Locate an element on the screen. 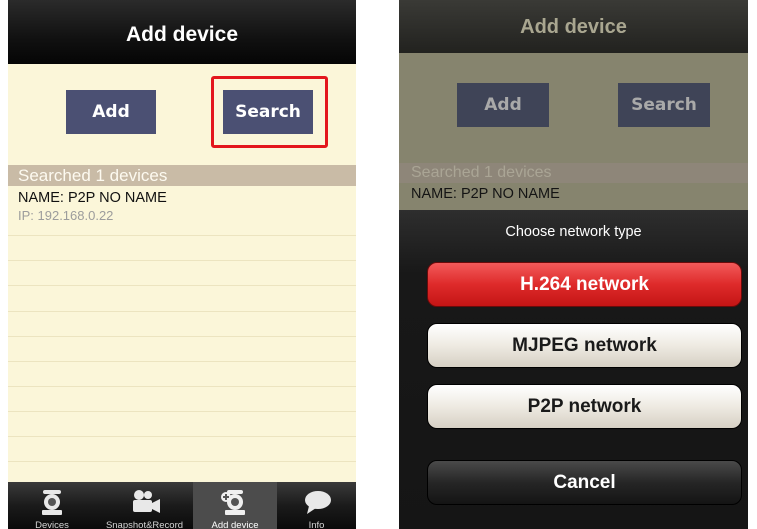  device-name-dimmed: NAME: P2P NO NAME is located at coordinates (485, 194).